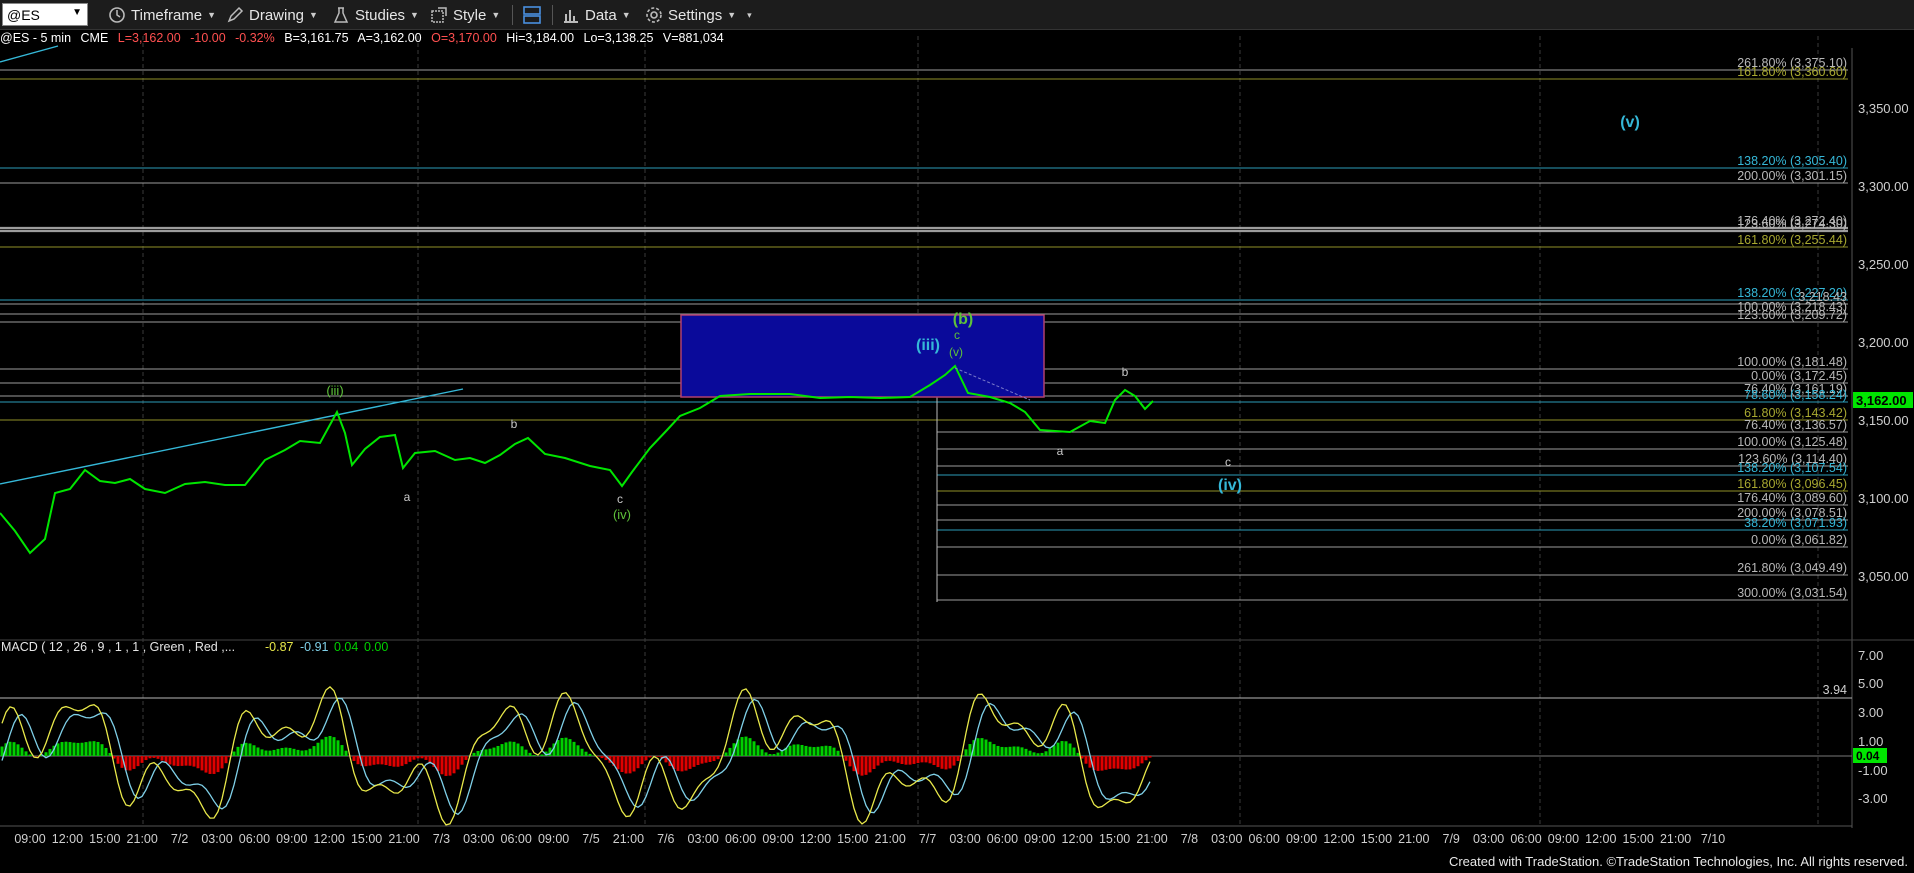  Describe the element at coordinates (1125, 372) in the screenshot. I see `wave-label: b` at that location.